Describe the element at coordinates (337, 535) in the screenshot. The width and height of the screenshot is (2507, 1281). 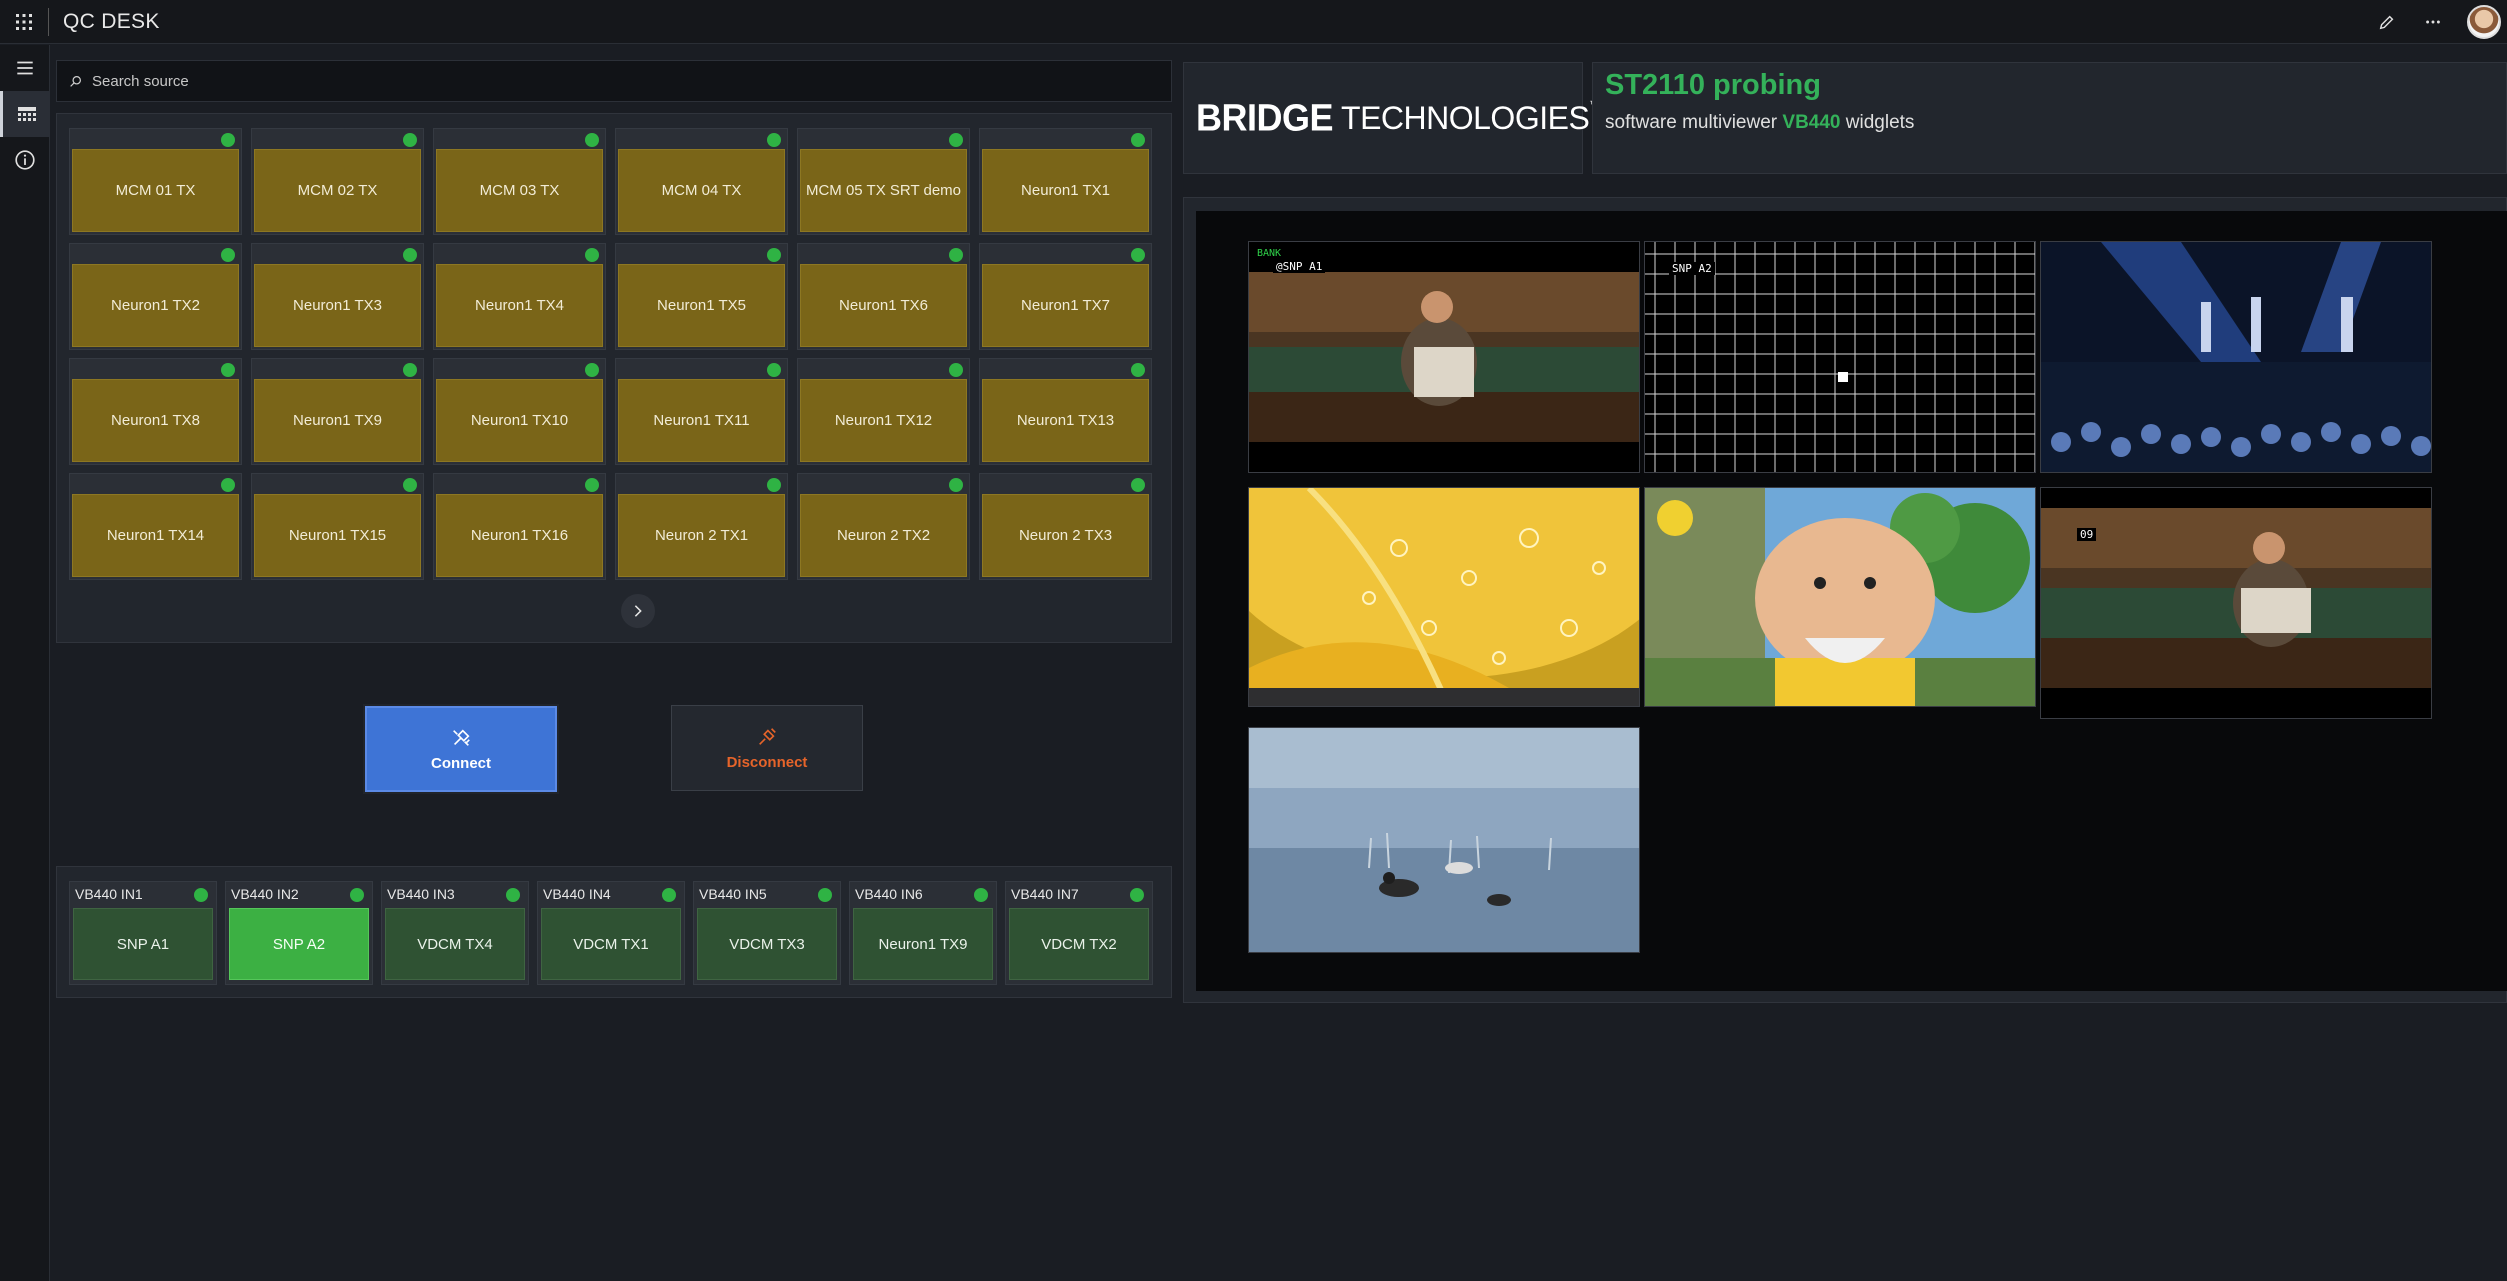
I see `source-label: Neuron1 TX15` at that location.